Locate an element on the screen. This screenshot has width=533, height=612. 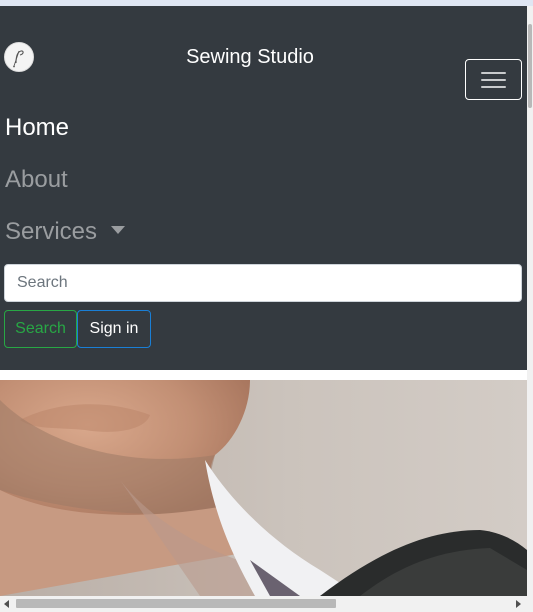
nav-link-about: About is located at coordinates (36, 180).